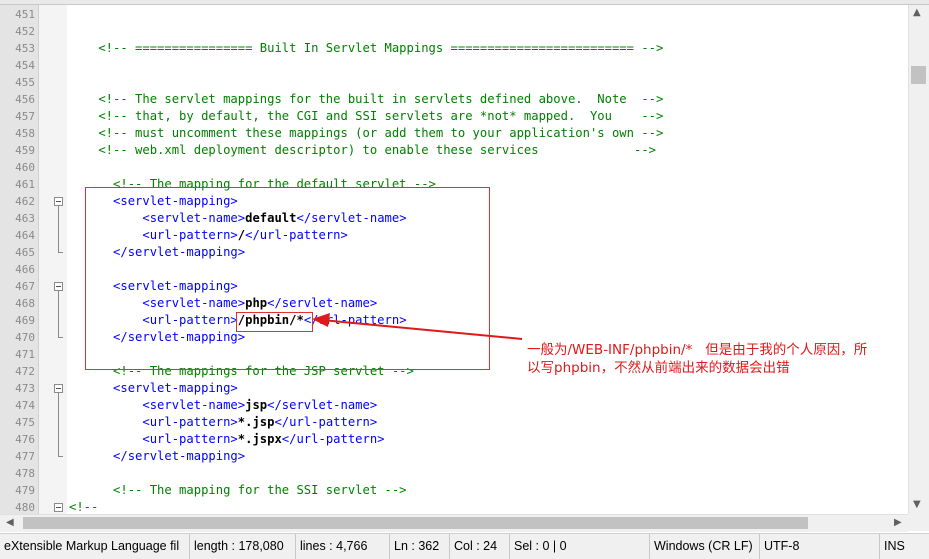  I want to click on status-selection: Sel : 0 | 0, so click(580, 546).